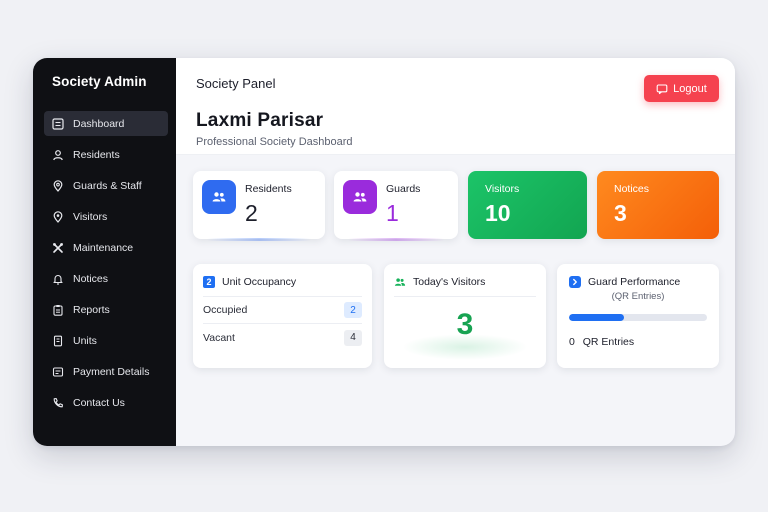 The height and width of the screenshot is (512, 768). What do you see at coordinates (658, 205) in the screenshot?
I see `stat-card-notices: Notices 3` at bounding box center [658, 205].